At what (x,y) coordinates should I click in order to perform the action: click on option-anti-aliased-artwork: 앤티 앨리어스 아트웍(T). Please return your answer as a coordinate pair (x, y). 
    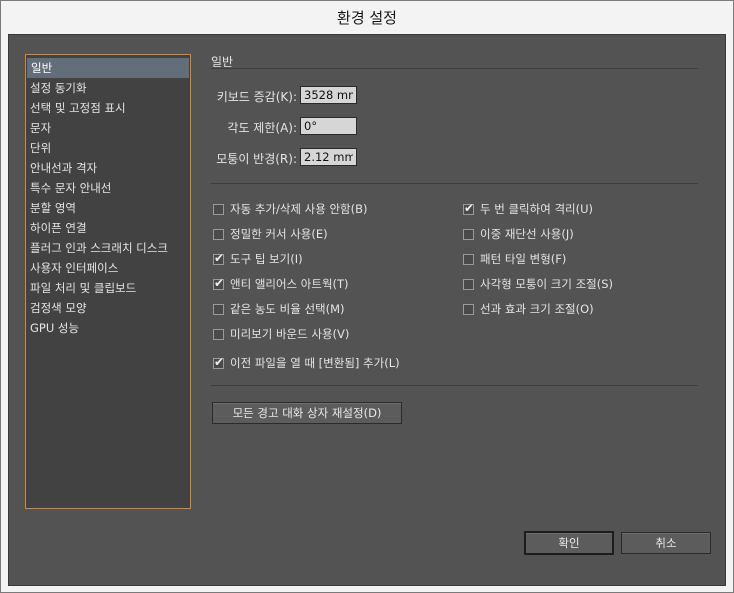
    Looking at the image, I should click on (281, 284).